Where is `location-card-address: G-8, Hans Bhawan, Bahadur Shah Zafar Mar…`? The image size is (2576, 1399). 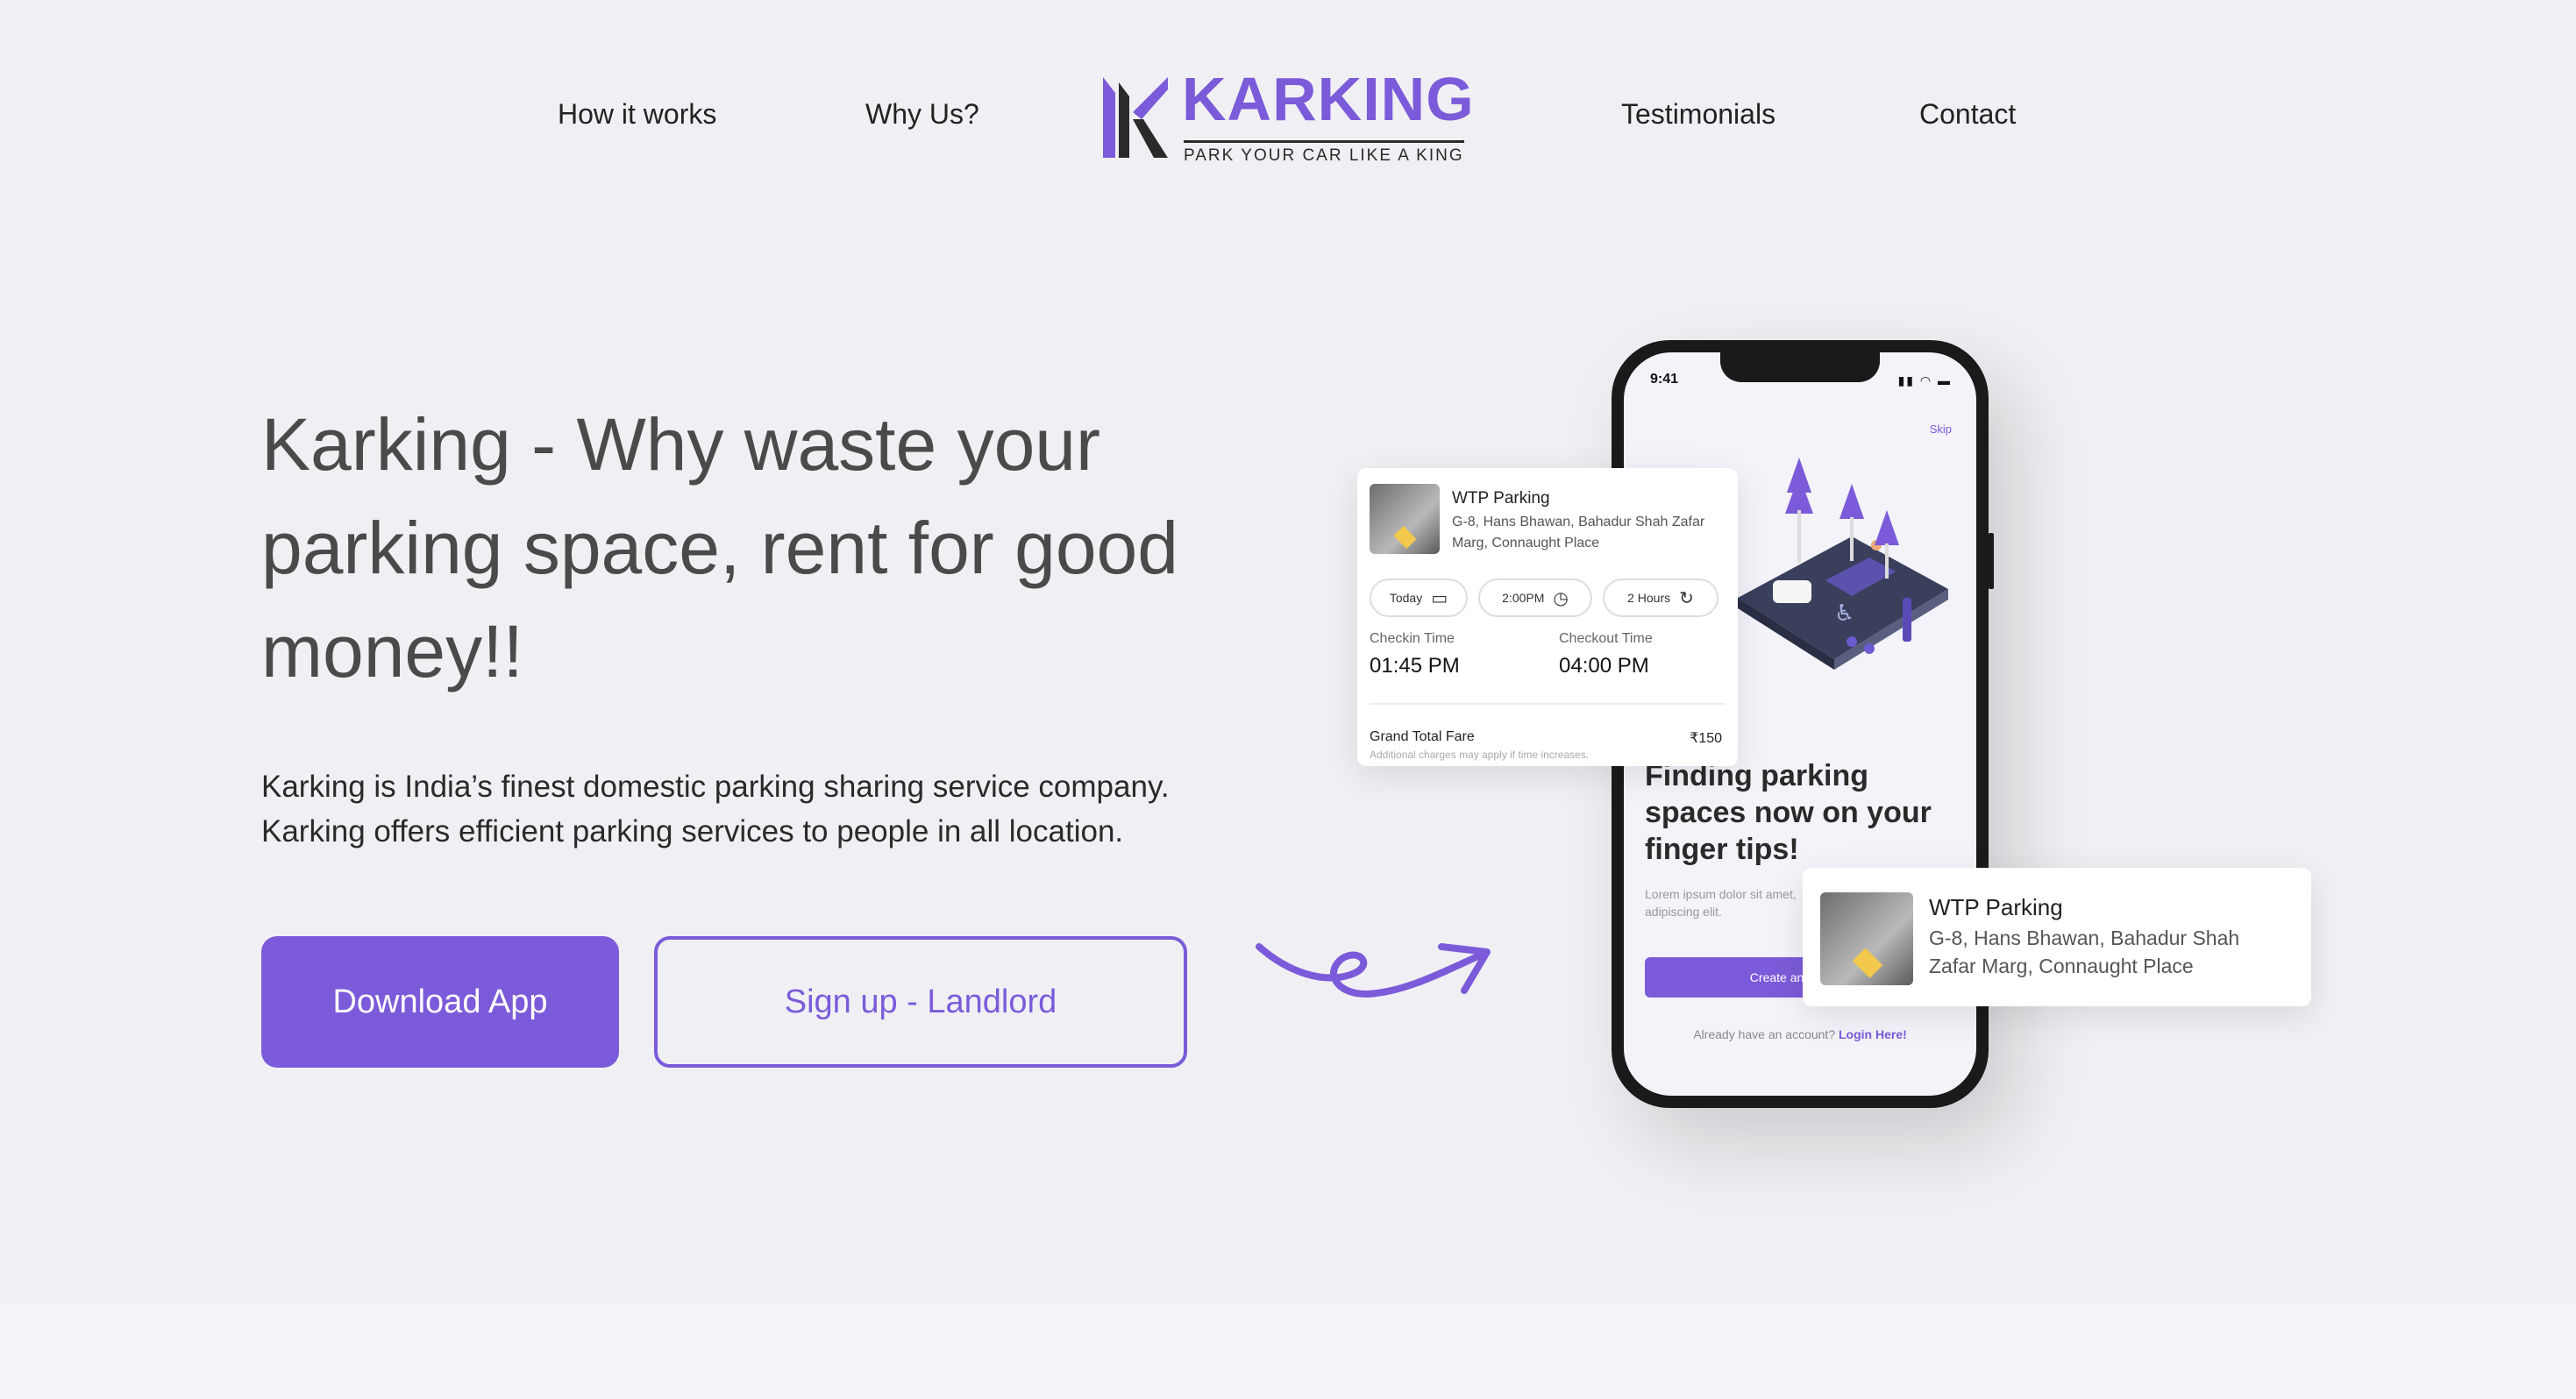
location-card-address: G-8, Hans Bhawan, Bahadur Shah Zafar Mar… is located at coordinates (2113, 952).